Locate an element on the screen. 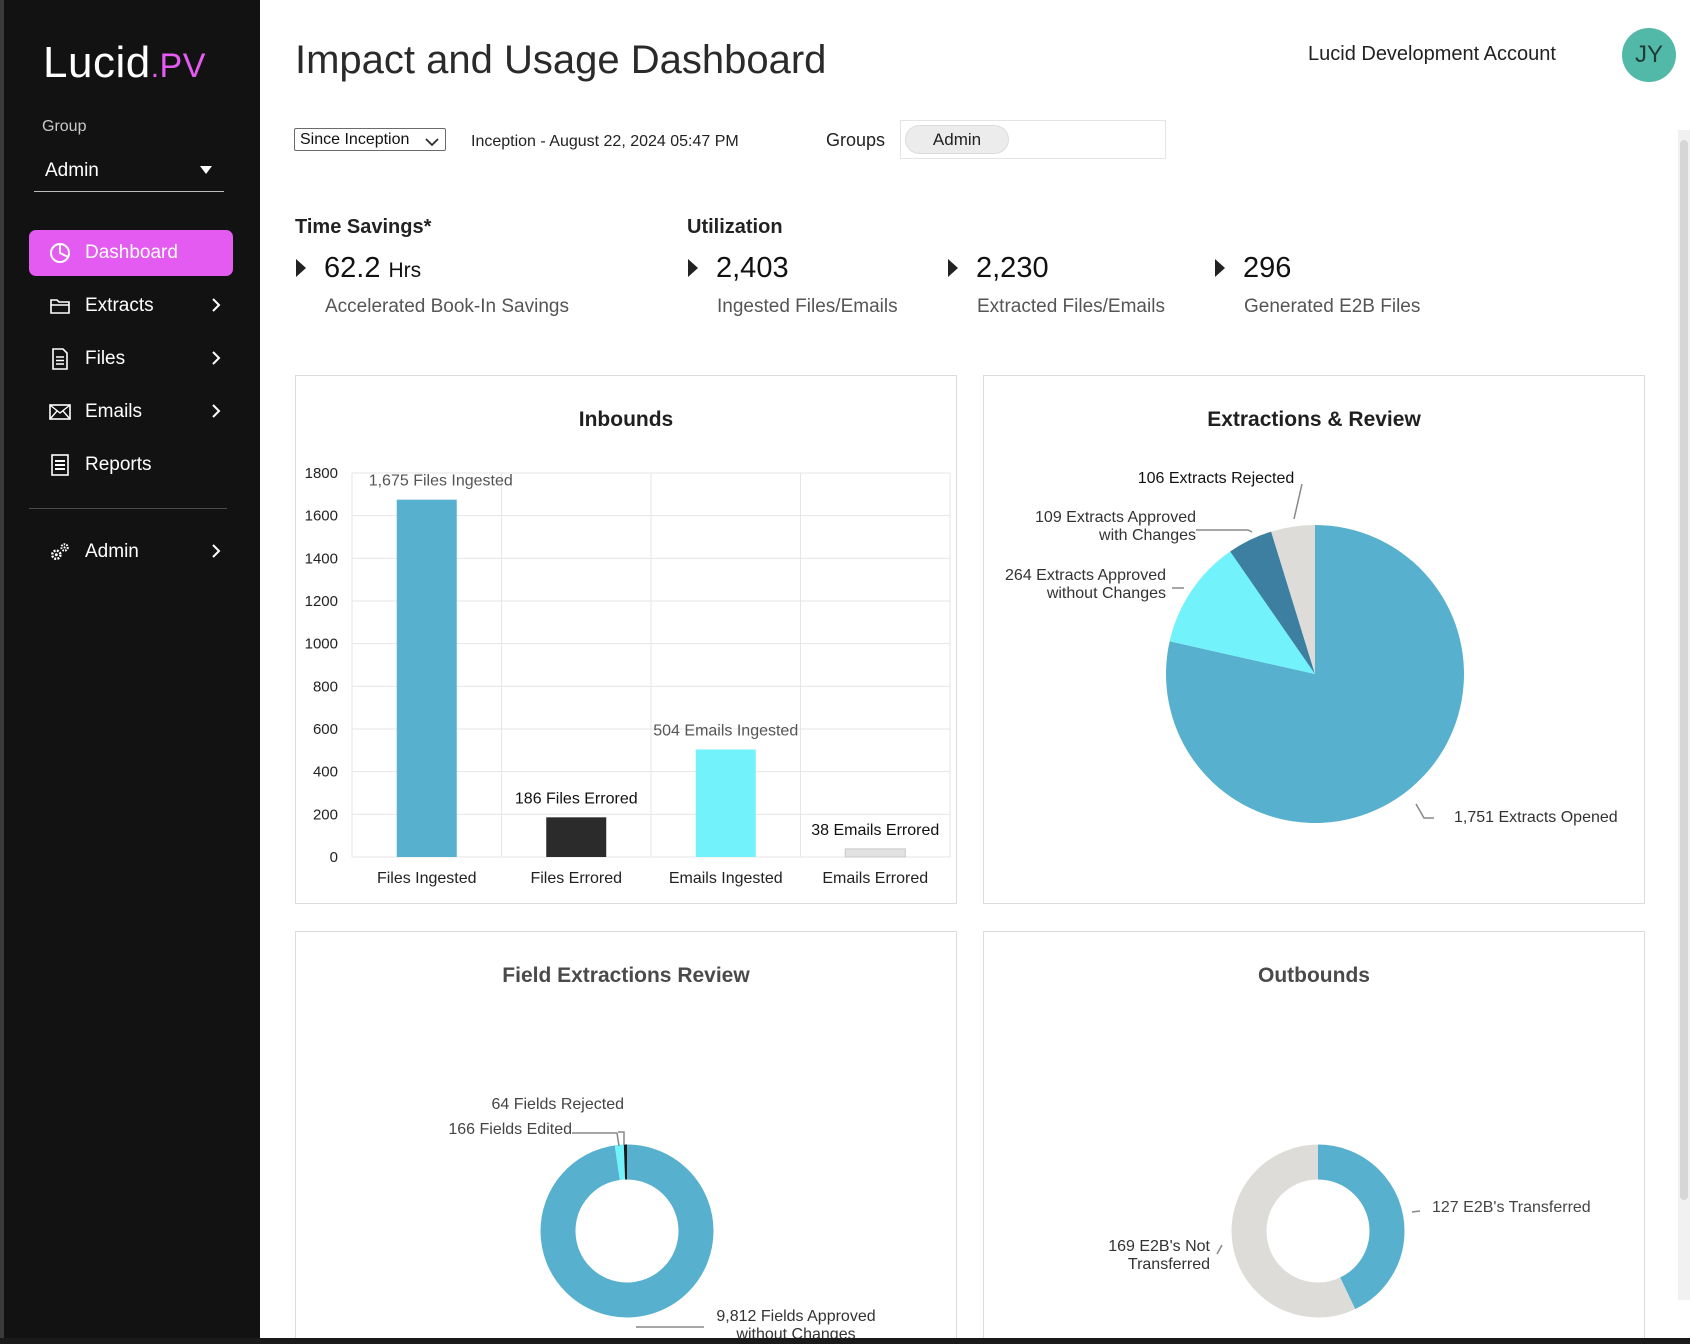 The height and width of the screenshot is (1344, 1690). sidebar-divider is located at coordinates (128, 508).